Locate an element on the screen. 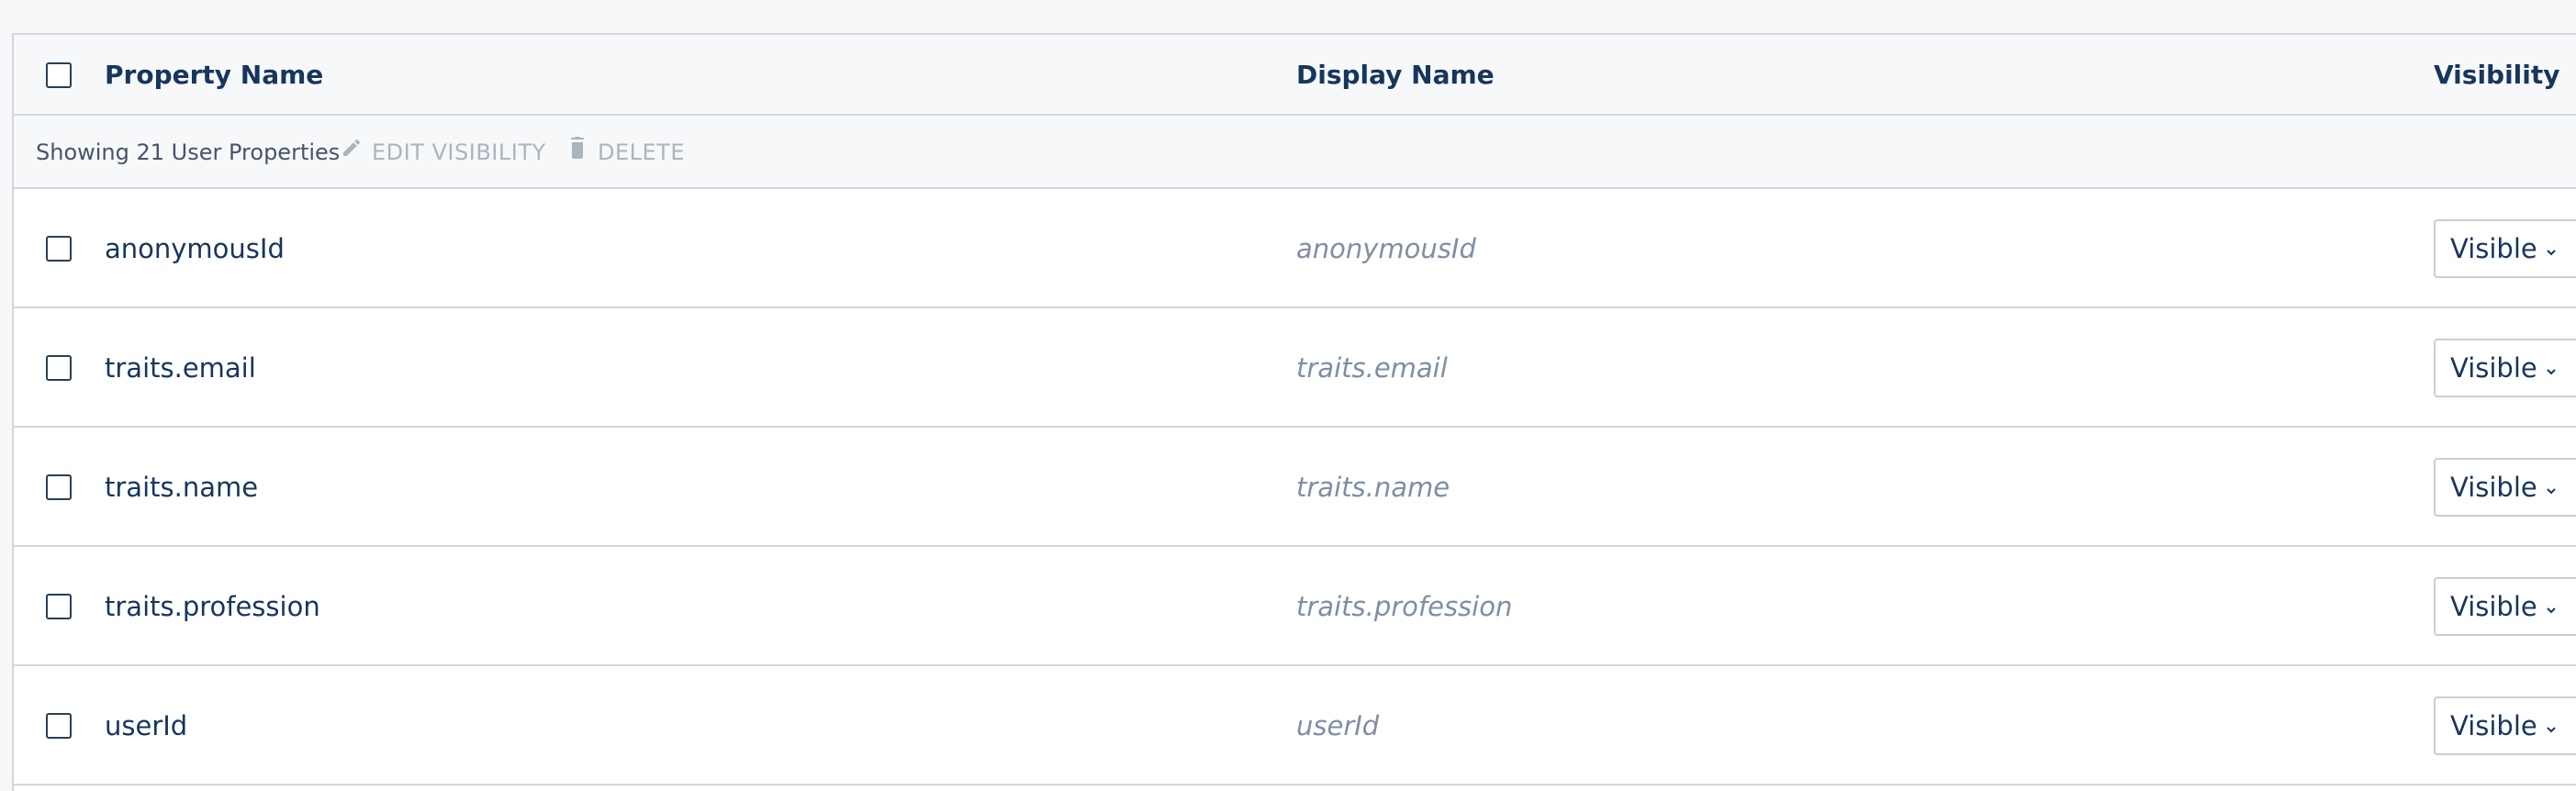  table-row: userId userId Visible is located at coordinates (1295, 726).